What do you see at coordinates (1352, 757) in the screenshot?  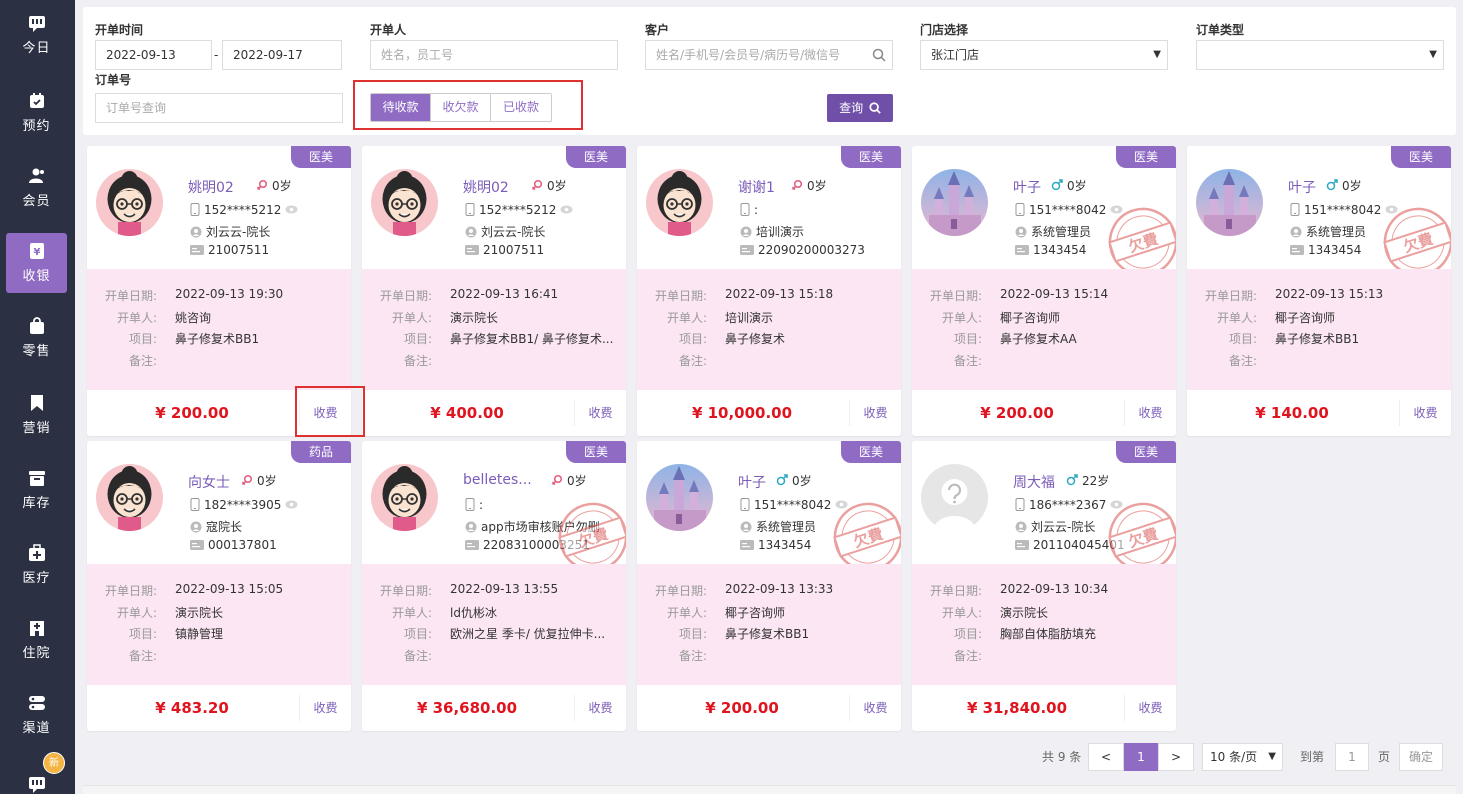 I see `goto-page-input: 1` at bounding box center [1352, 757].